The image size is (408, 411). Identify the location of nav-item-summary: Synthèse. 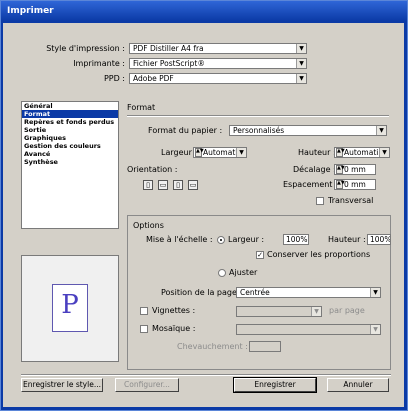
(70, 162).